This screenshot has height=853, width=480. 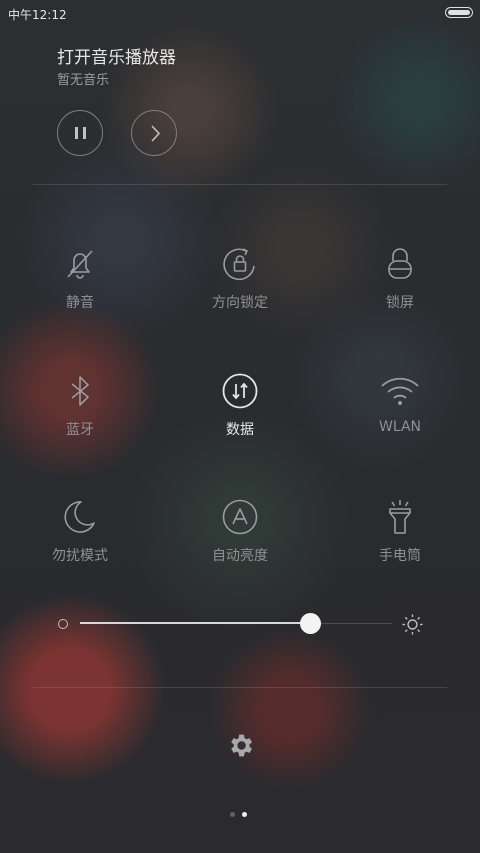 What do you see at coordinates (240, 745) in the screenshot?
I see `settings-gear-icon` at bounding box center [240, 745].